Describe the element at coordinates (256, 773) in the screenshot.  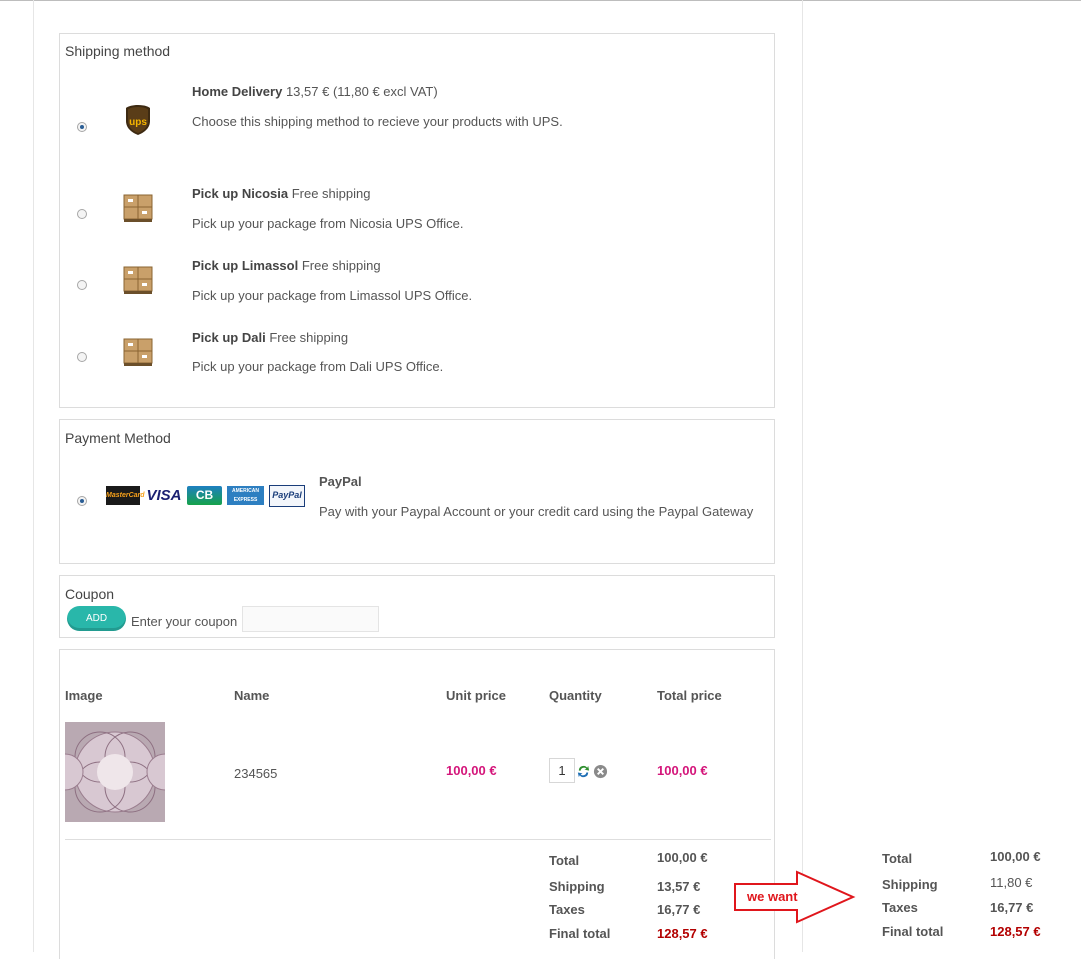
I see `product-name: 234565` at that location.